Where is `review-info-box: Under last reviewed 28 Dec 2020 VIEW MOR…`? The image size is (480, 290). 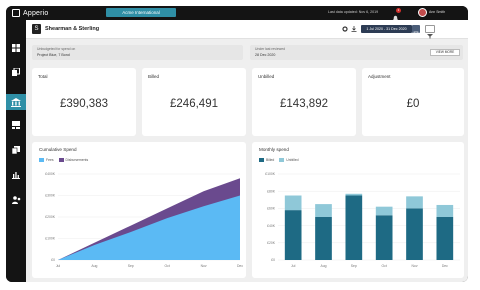 review-info-box: Under last reviewed 28 Dec 2020 VIEW MOR… is located at coordinates (356, 52).